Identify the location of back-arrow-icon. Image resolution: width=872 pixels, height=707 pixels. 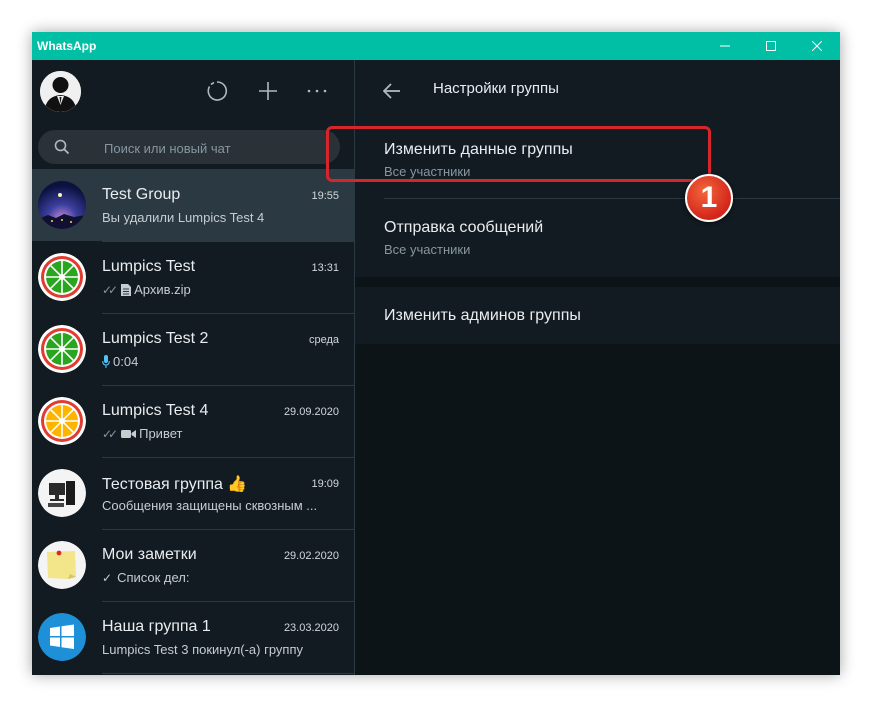
(391, 91).